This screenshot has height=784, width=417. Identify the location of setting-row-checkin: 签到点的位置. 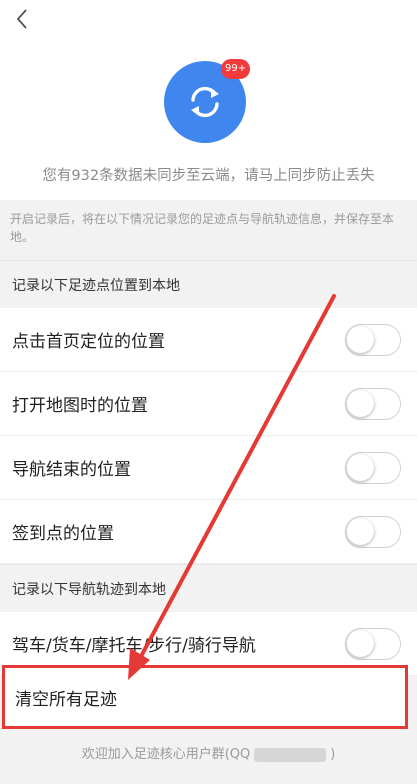
(208, 532).